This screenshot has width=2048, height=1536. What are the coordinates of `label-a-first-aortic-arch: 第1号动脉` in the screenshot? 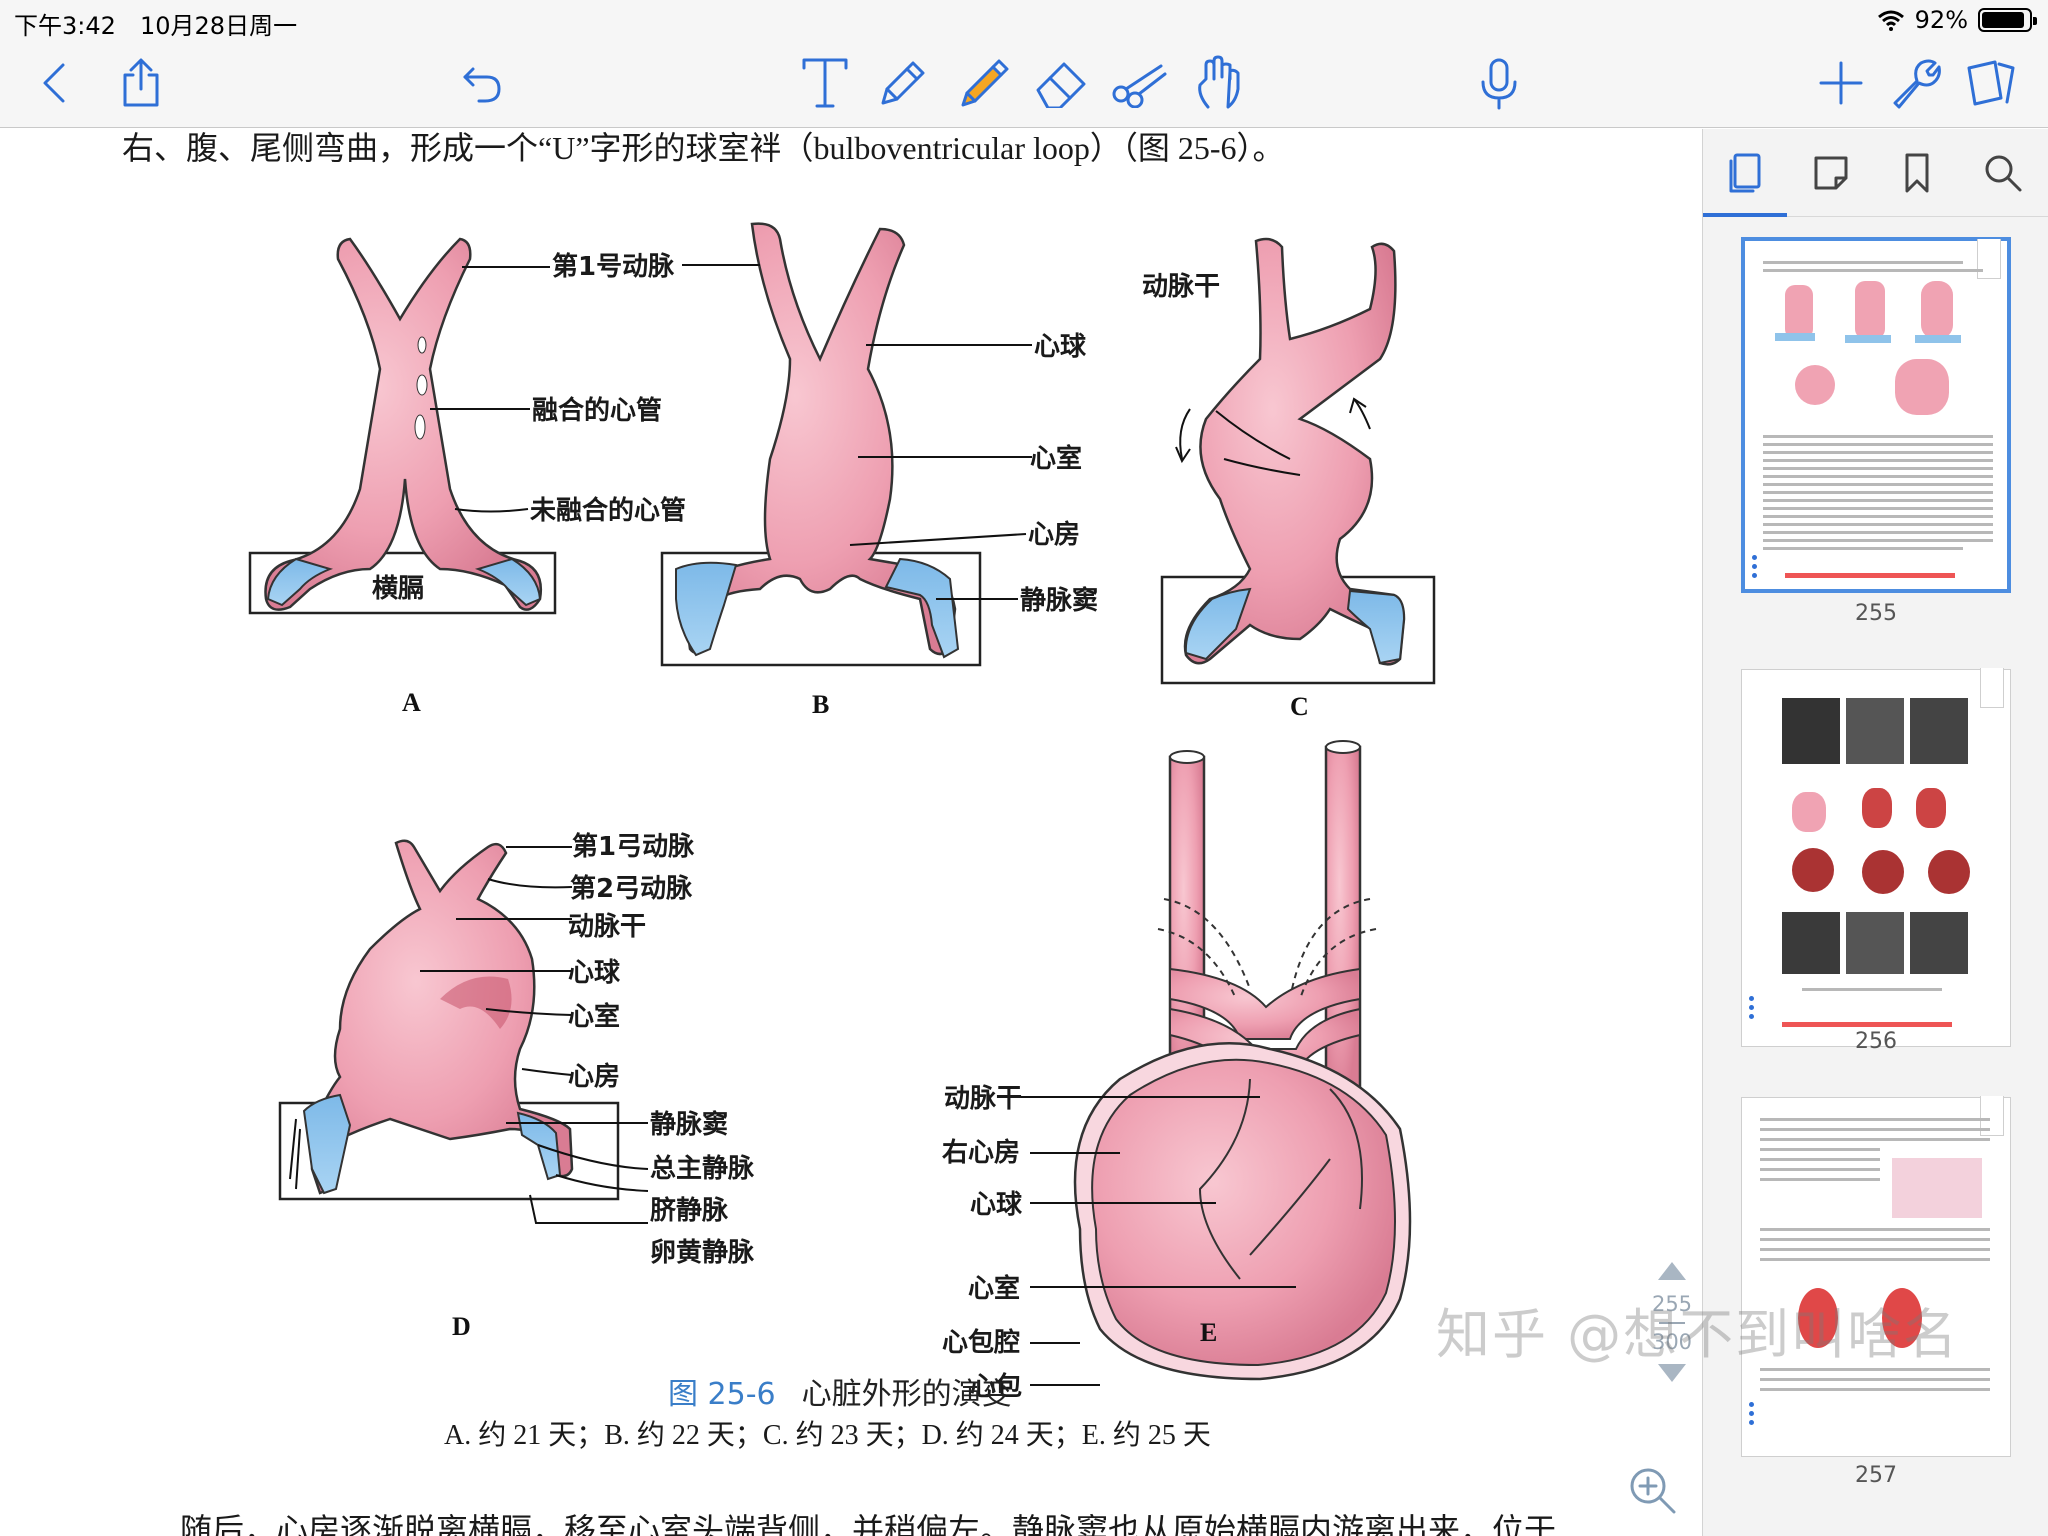 It's located at (613, 266).